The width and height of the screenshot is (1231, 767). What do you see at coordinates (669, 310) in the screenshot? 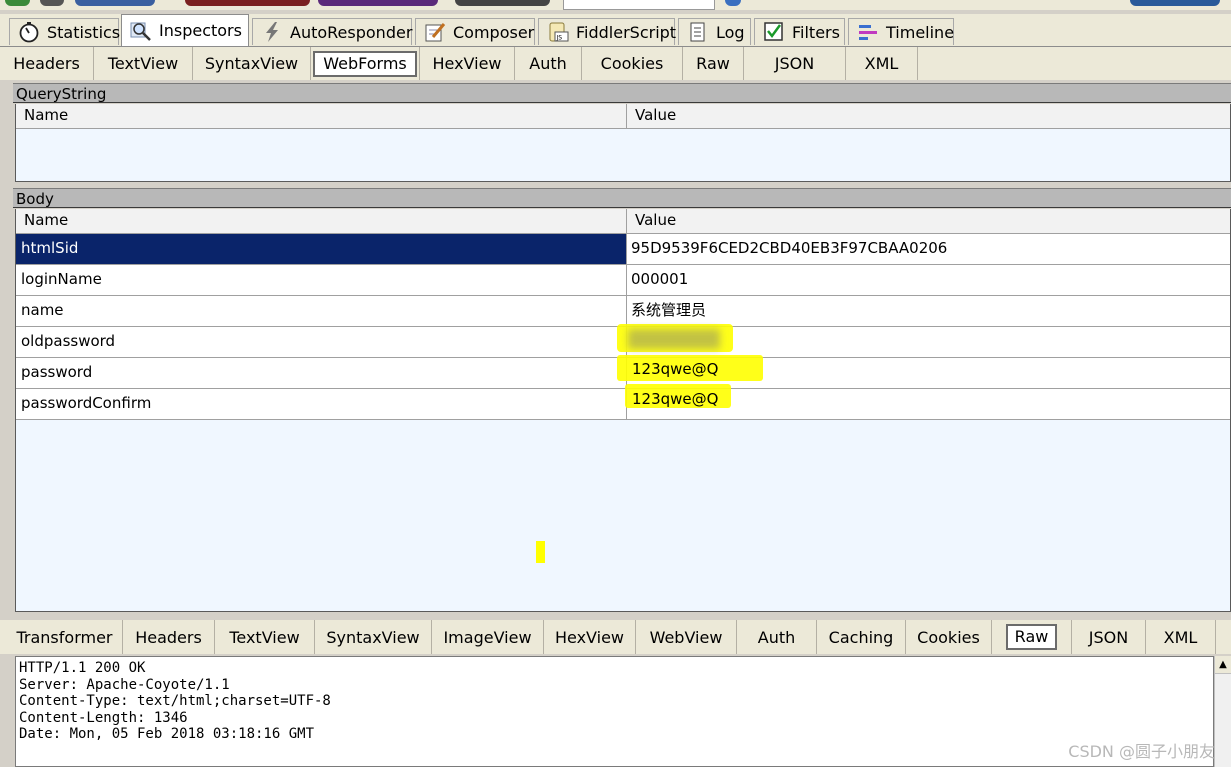
I see `body-row-value: 系统管理员` at bounding box center [669, 310].